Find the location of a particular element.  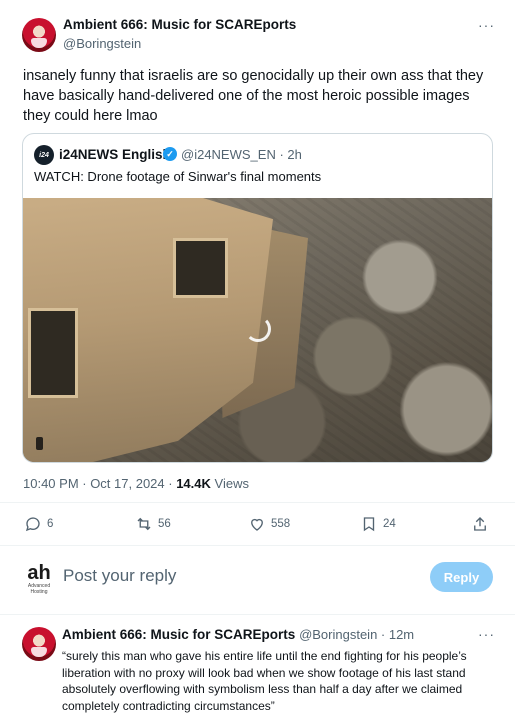

quoted-author-name: i24NEWS English is located at coordinates (115, 154).